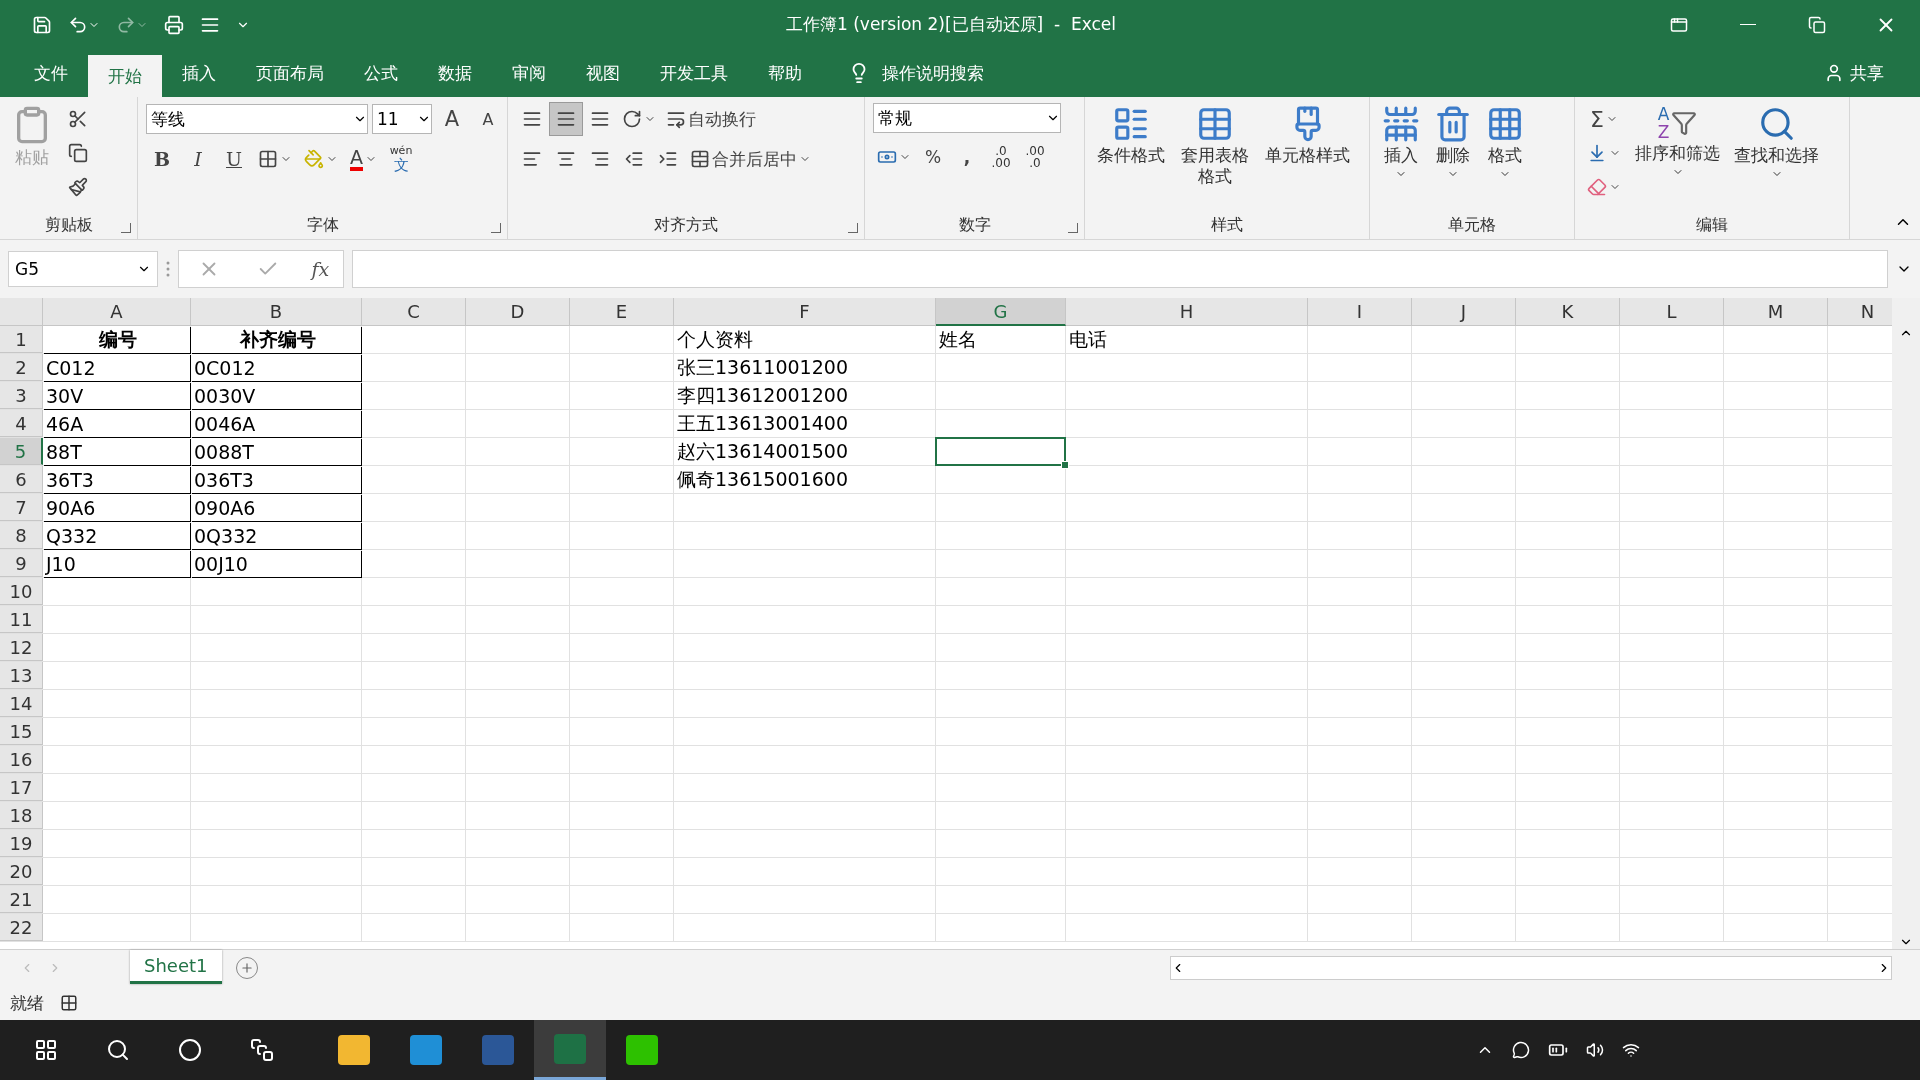 The height and width of the screenshot is (1080, 1920). What do you see at coordinates (1227, 225) in the screenshot?
I see `group-label: 样式` at bounding box center [1227, 225].